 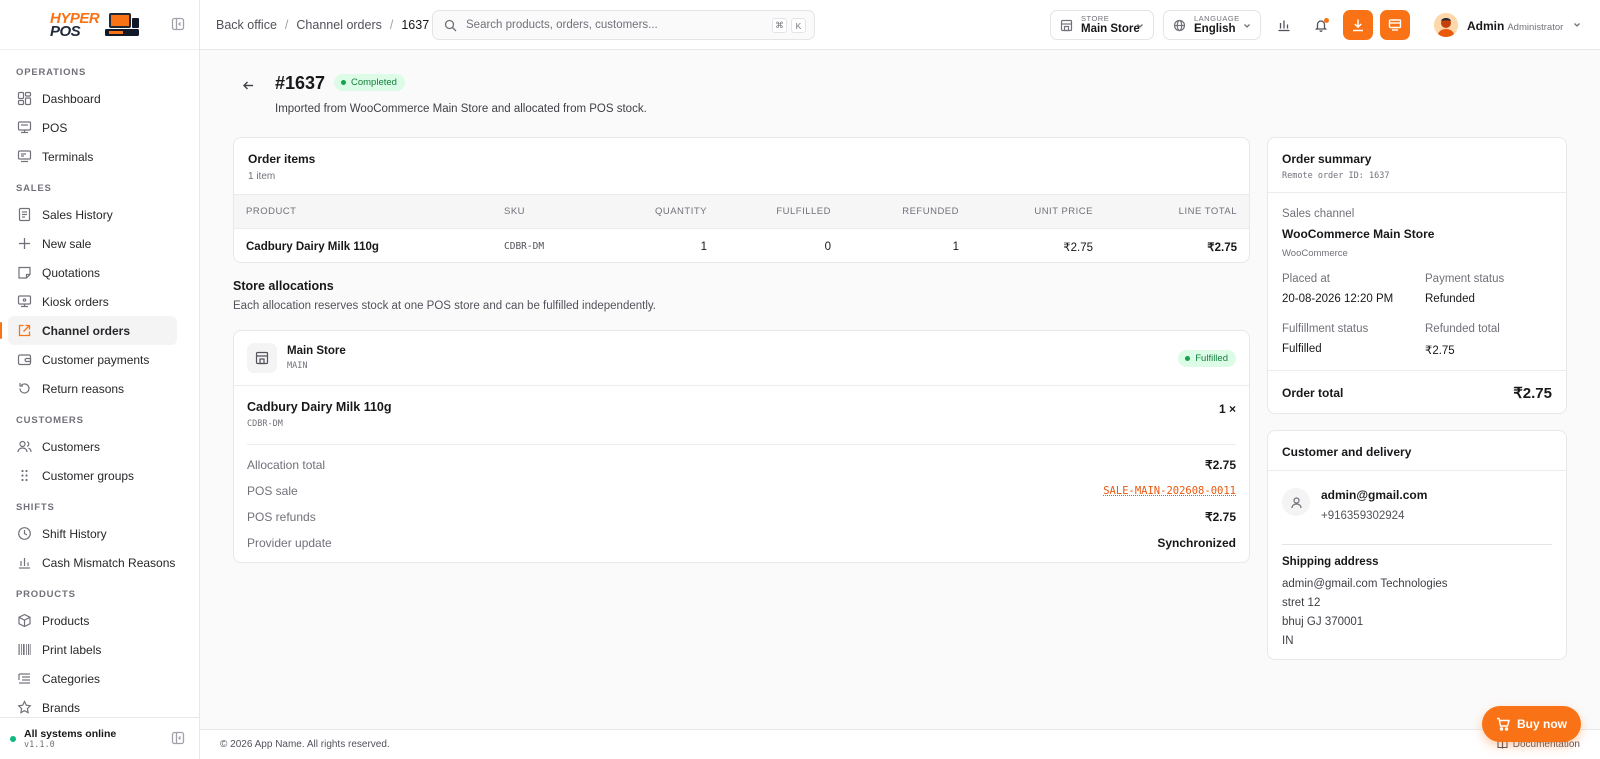 I want to click on cell-sku: CDBR-DM, so click(x=524, y=247).